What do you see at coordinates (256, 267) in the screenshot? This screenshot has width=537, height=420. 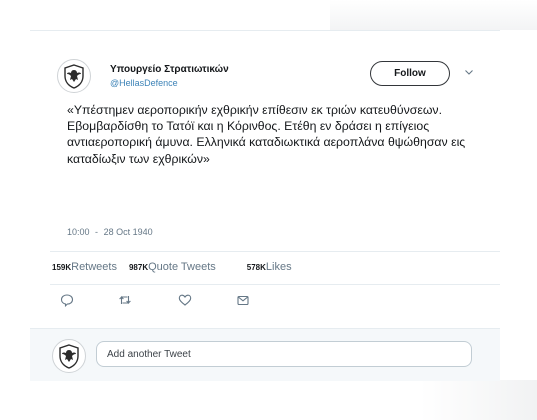 I see `likes-count: 578K` at bounding box center [256, 267].